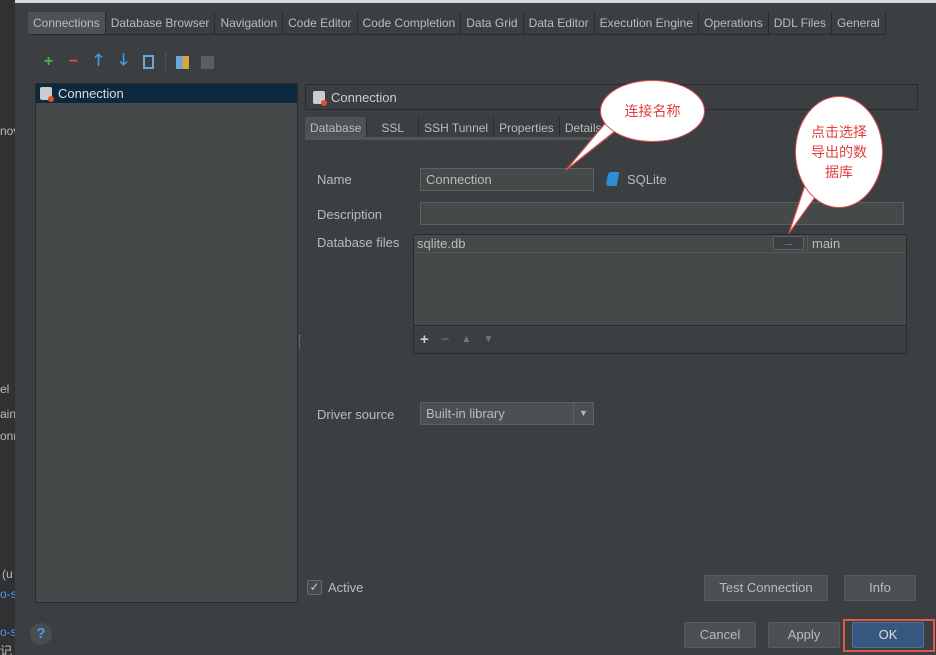  I want to click on tab-ddl-files: DDL Files, so click(800, 23).